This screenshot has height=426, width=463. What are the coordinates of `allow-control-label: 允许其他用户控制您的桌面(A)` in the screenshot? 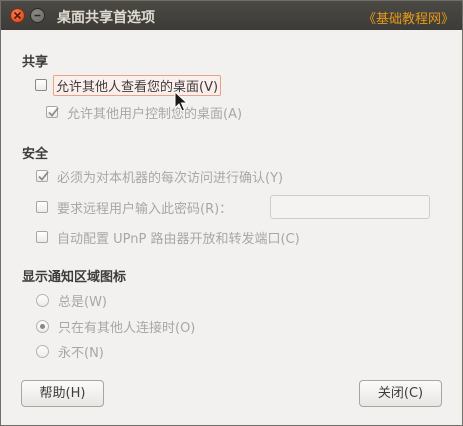 It's located at (155, 114).